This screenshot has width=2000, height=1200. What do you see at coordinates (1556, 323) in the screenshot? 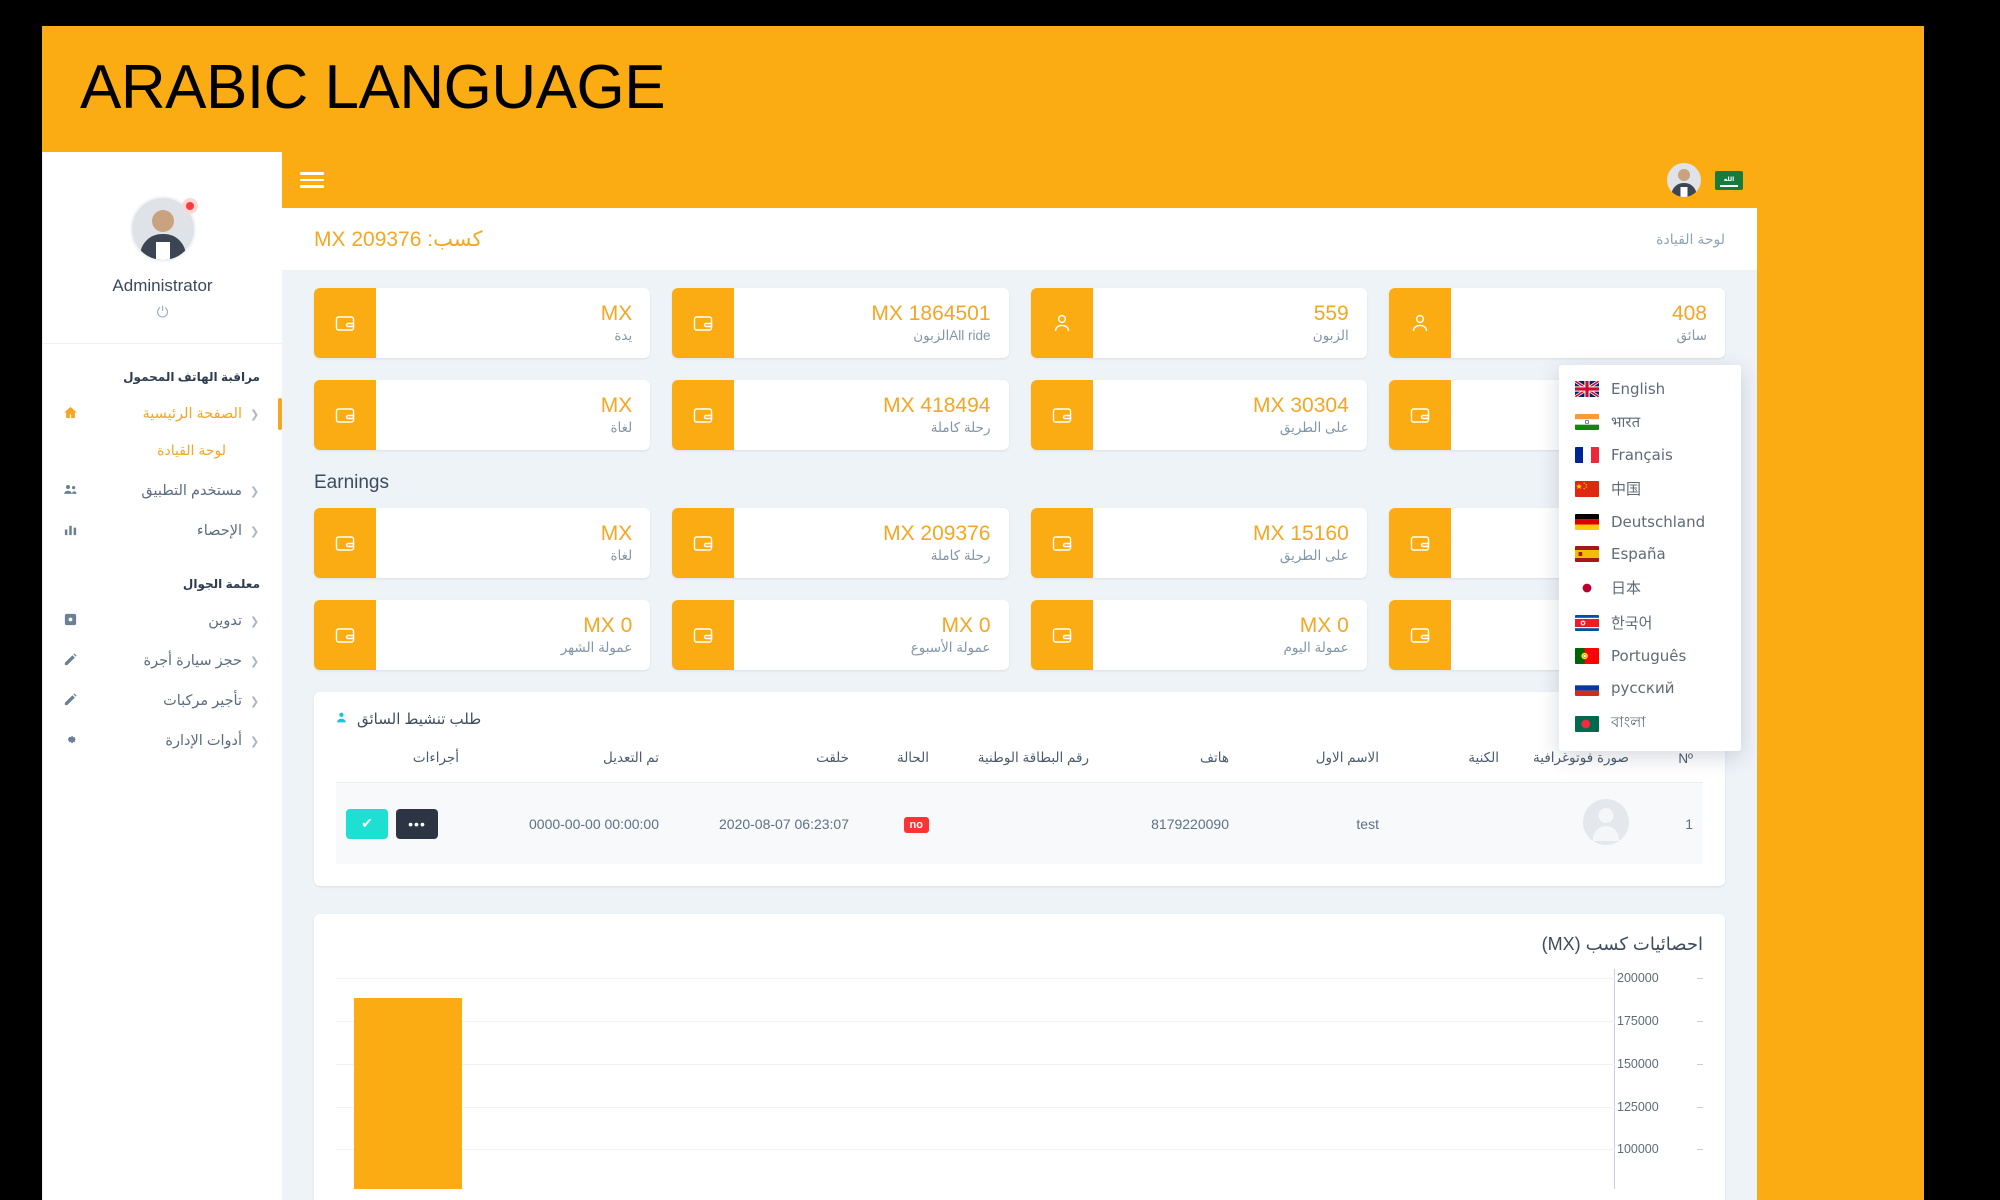
I see `stat-card-drivers: 408 سائق` at bounding box center [1556, 323].